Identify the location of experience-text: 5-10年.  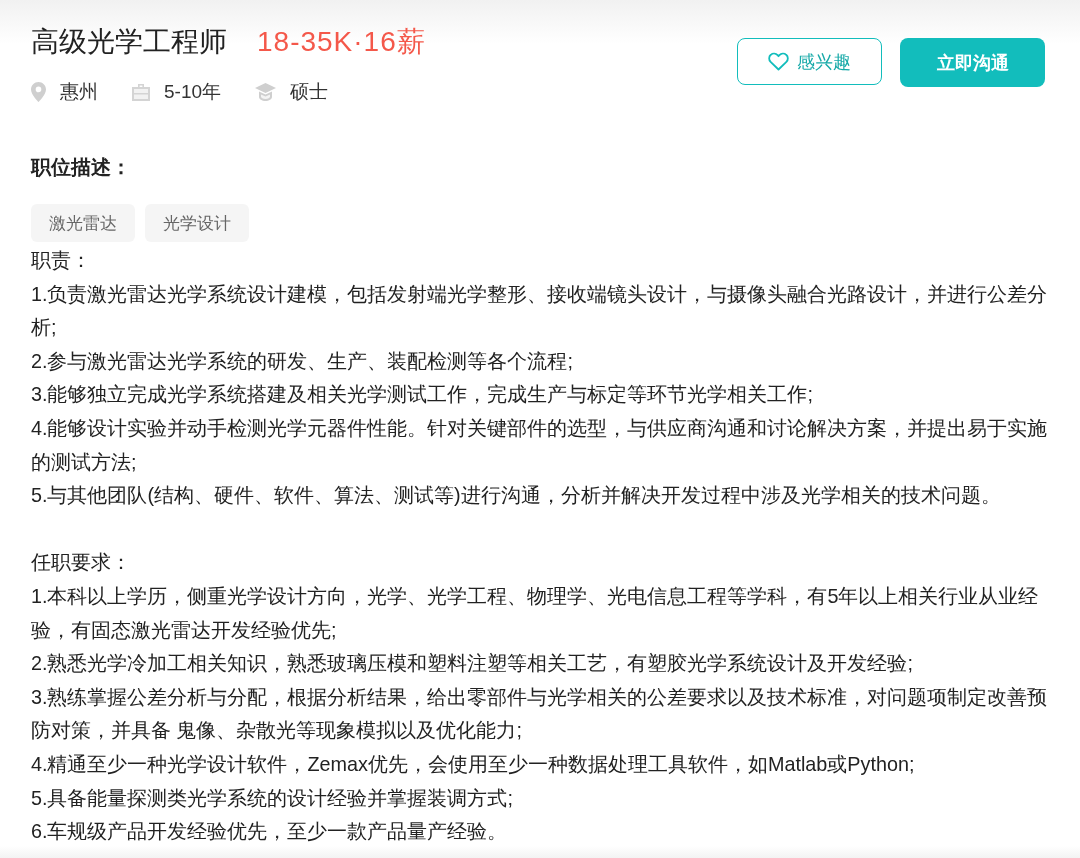
(193, 92).